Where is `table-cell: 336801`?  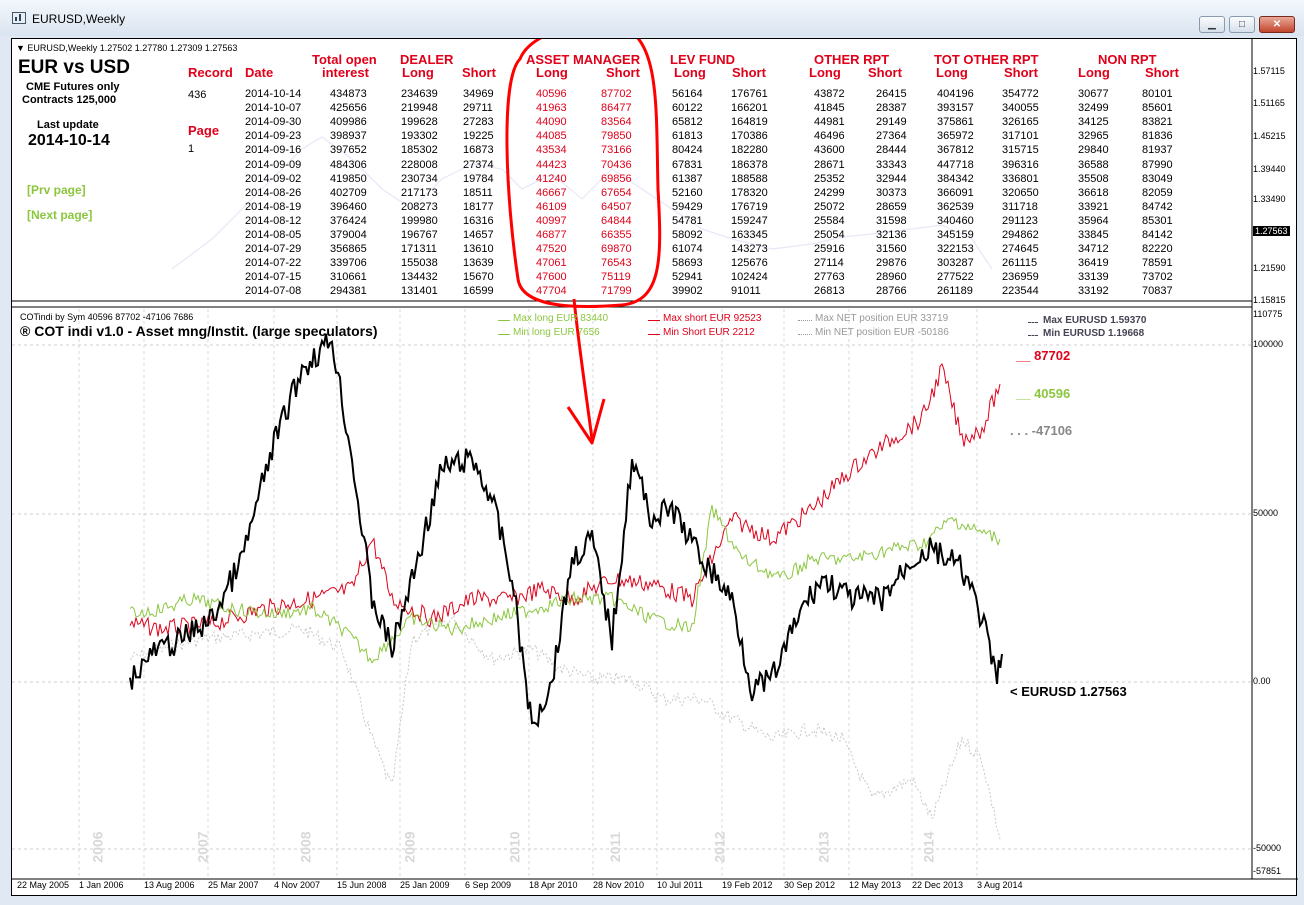 table-cell: 336801 is located at coordinates (1020, 178).